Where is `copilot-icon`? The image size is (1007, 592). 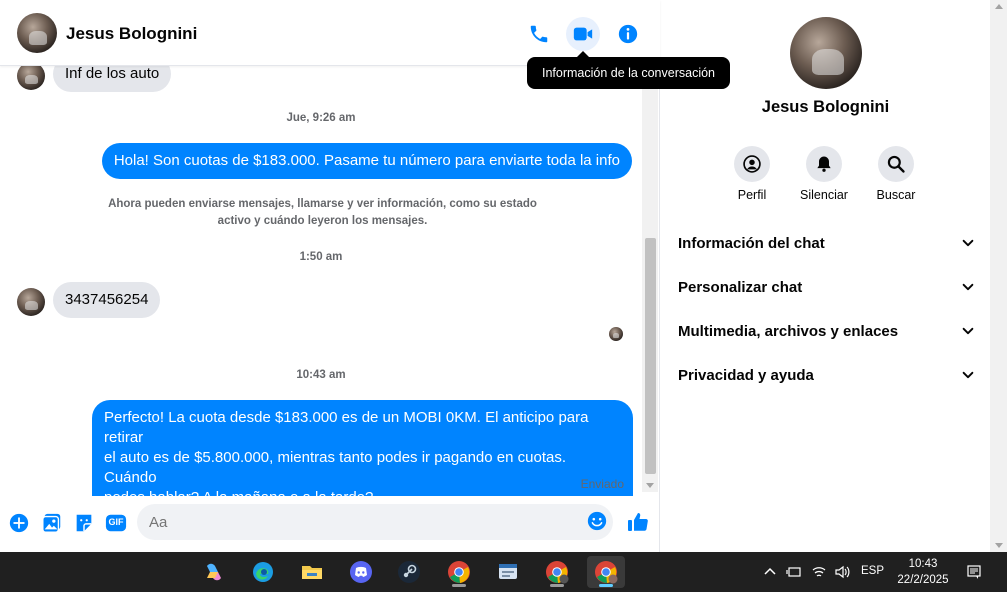 copilot-icon is located at coordinates (214, 572).